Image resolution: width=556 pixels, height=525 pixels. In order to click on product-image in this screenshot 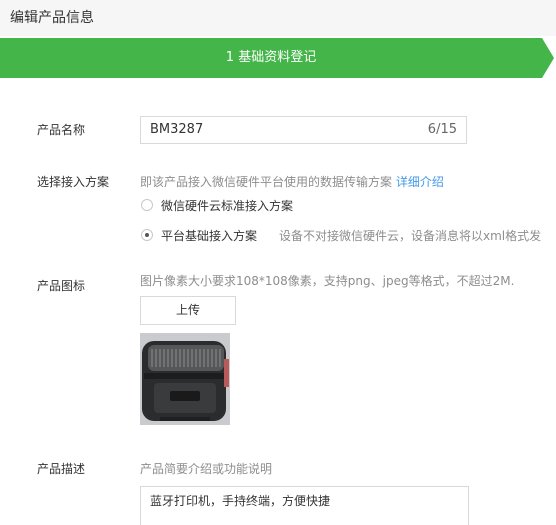, I will do `click(185, 379)`.